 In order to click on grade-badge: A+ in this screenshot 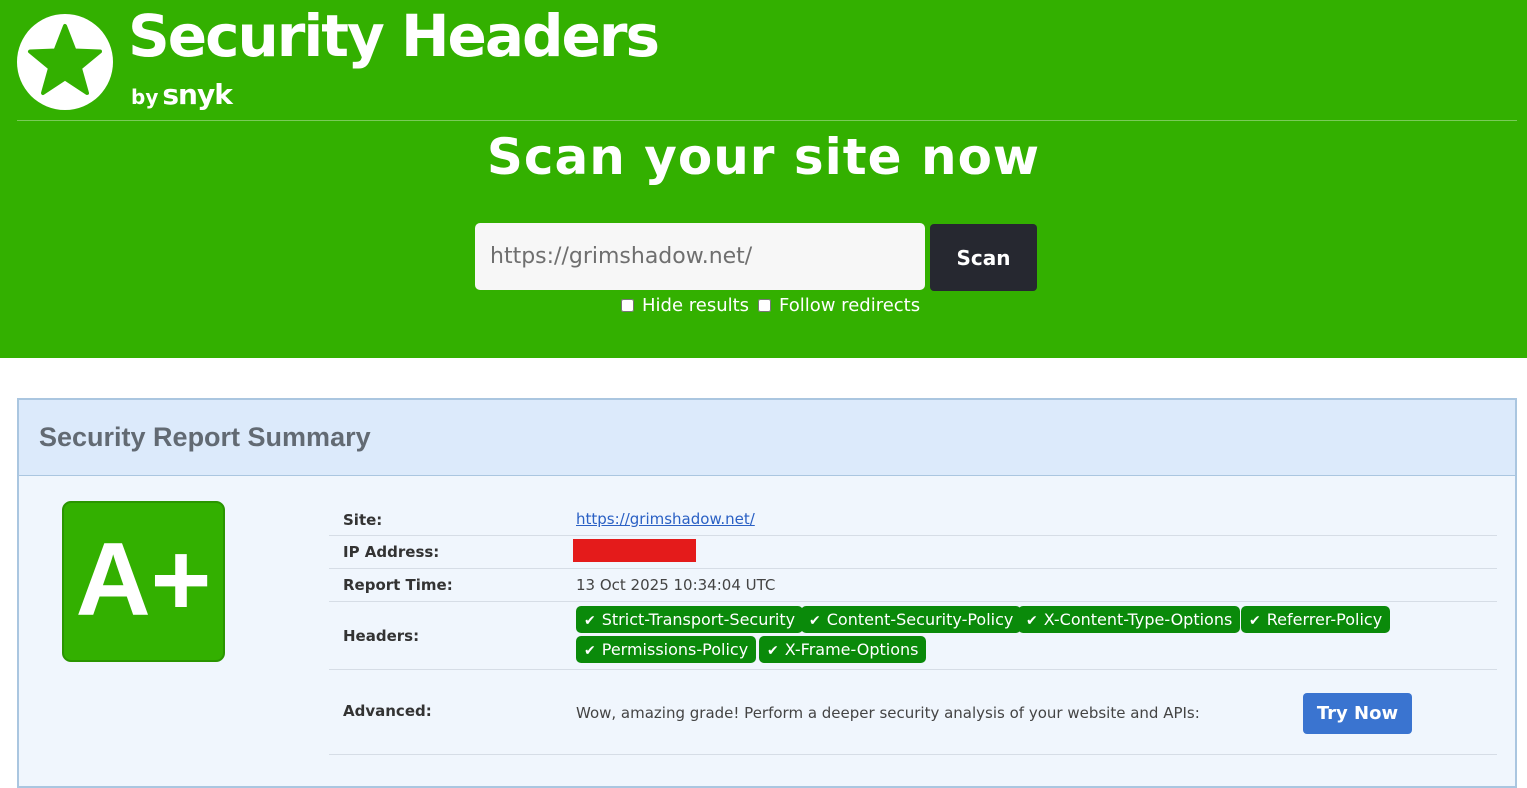, I will do `click(143, 581)`.